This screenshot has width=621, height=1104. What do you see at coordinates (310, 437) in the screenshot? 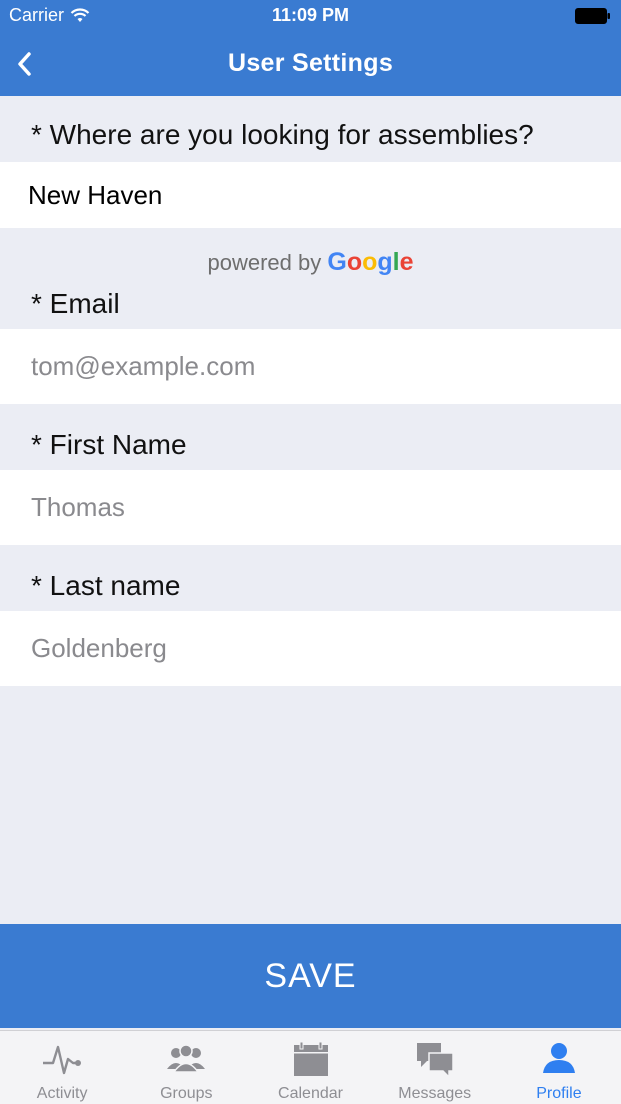
I see `first-name-label-row: * First Name` at bounding box center [310, 437].